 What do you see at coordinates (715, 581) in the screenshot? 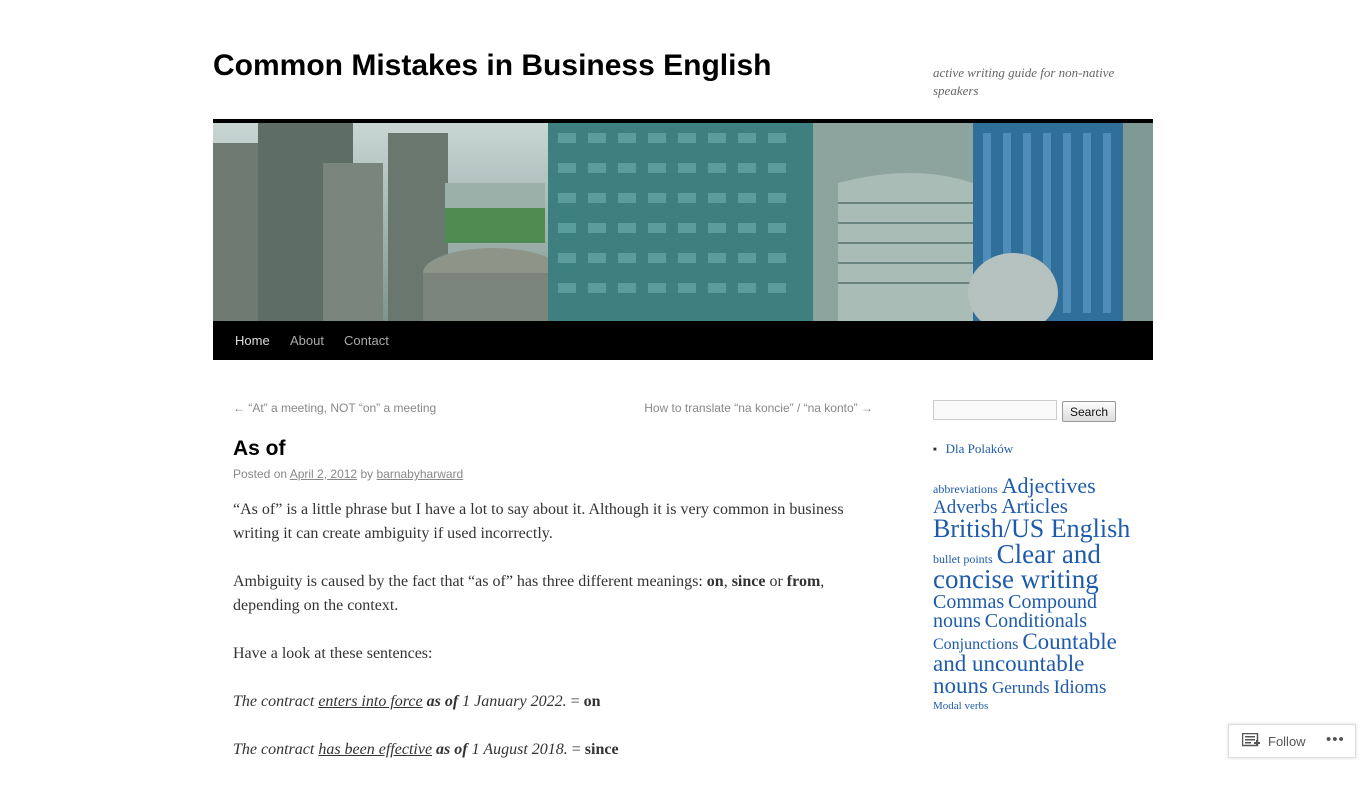
I see `meaning-on: on` at bounding box center [715, 581].